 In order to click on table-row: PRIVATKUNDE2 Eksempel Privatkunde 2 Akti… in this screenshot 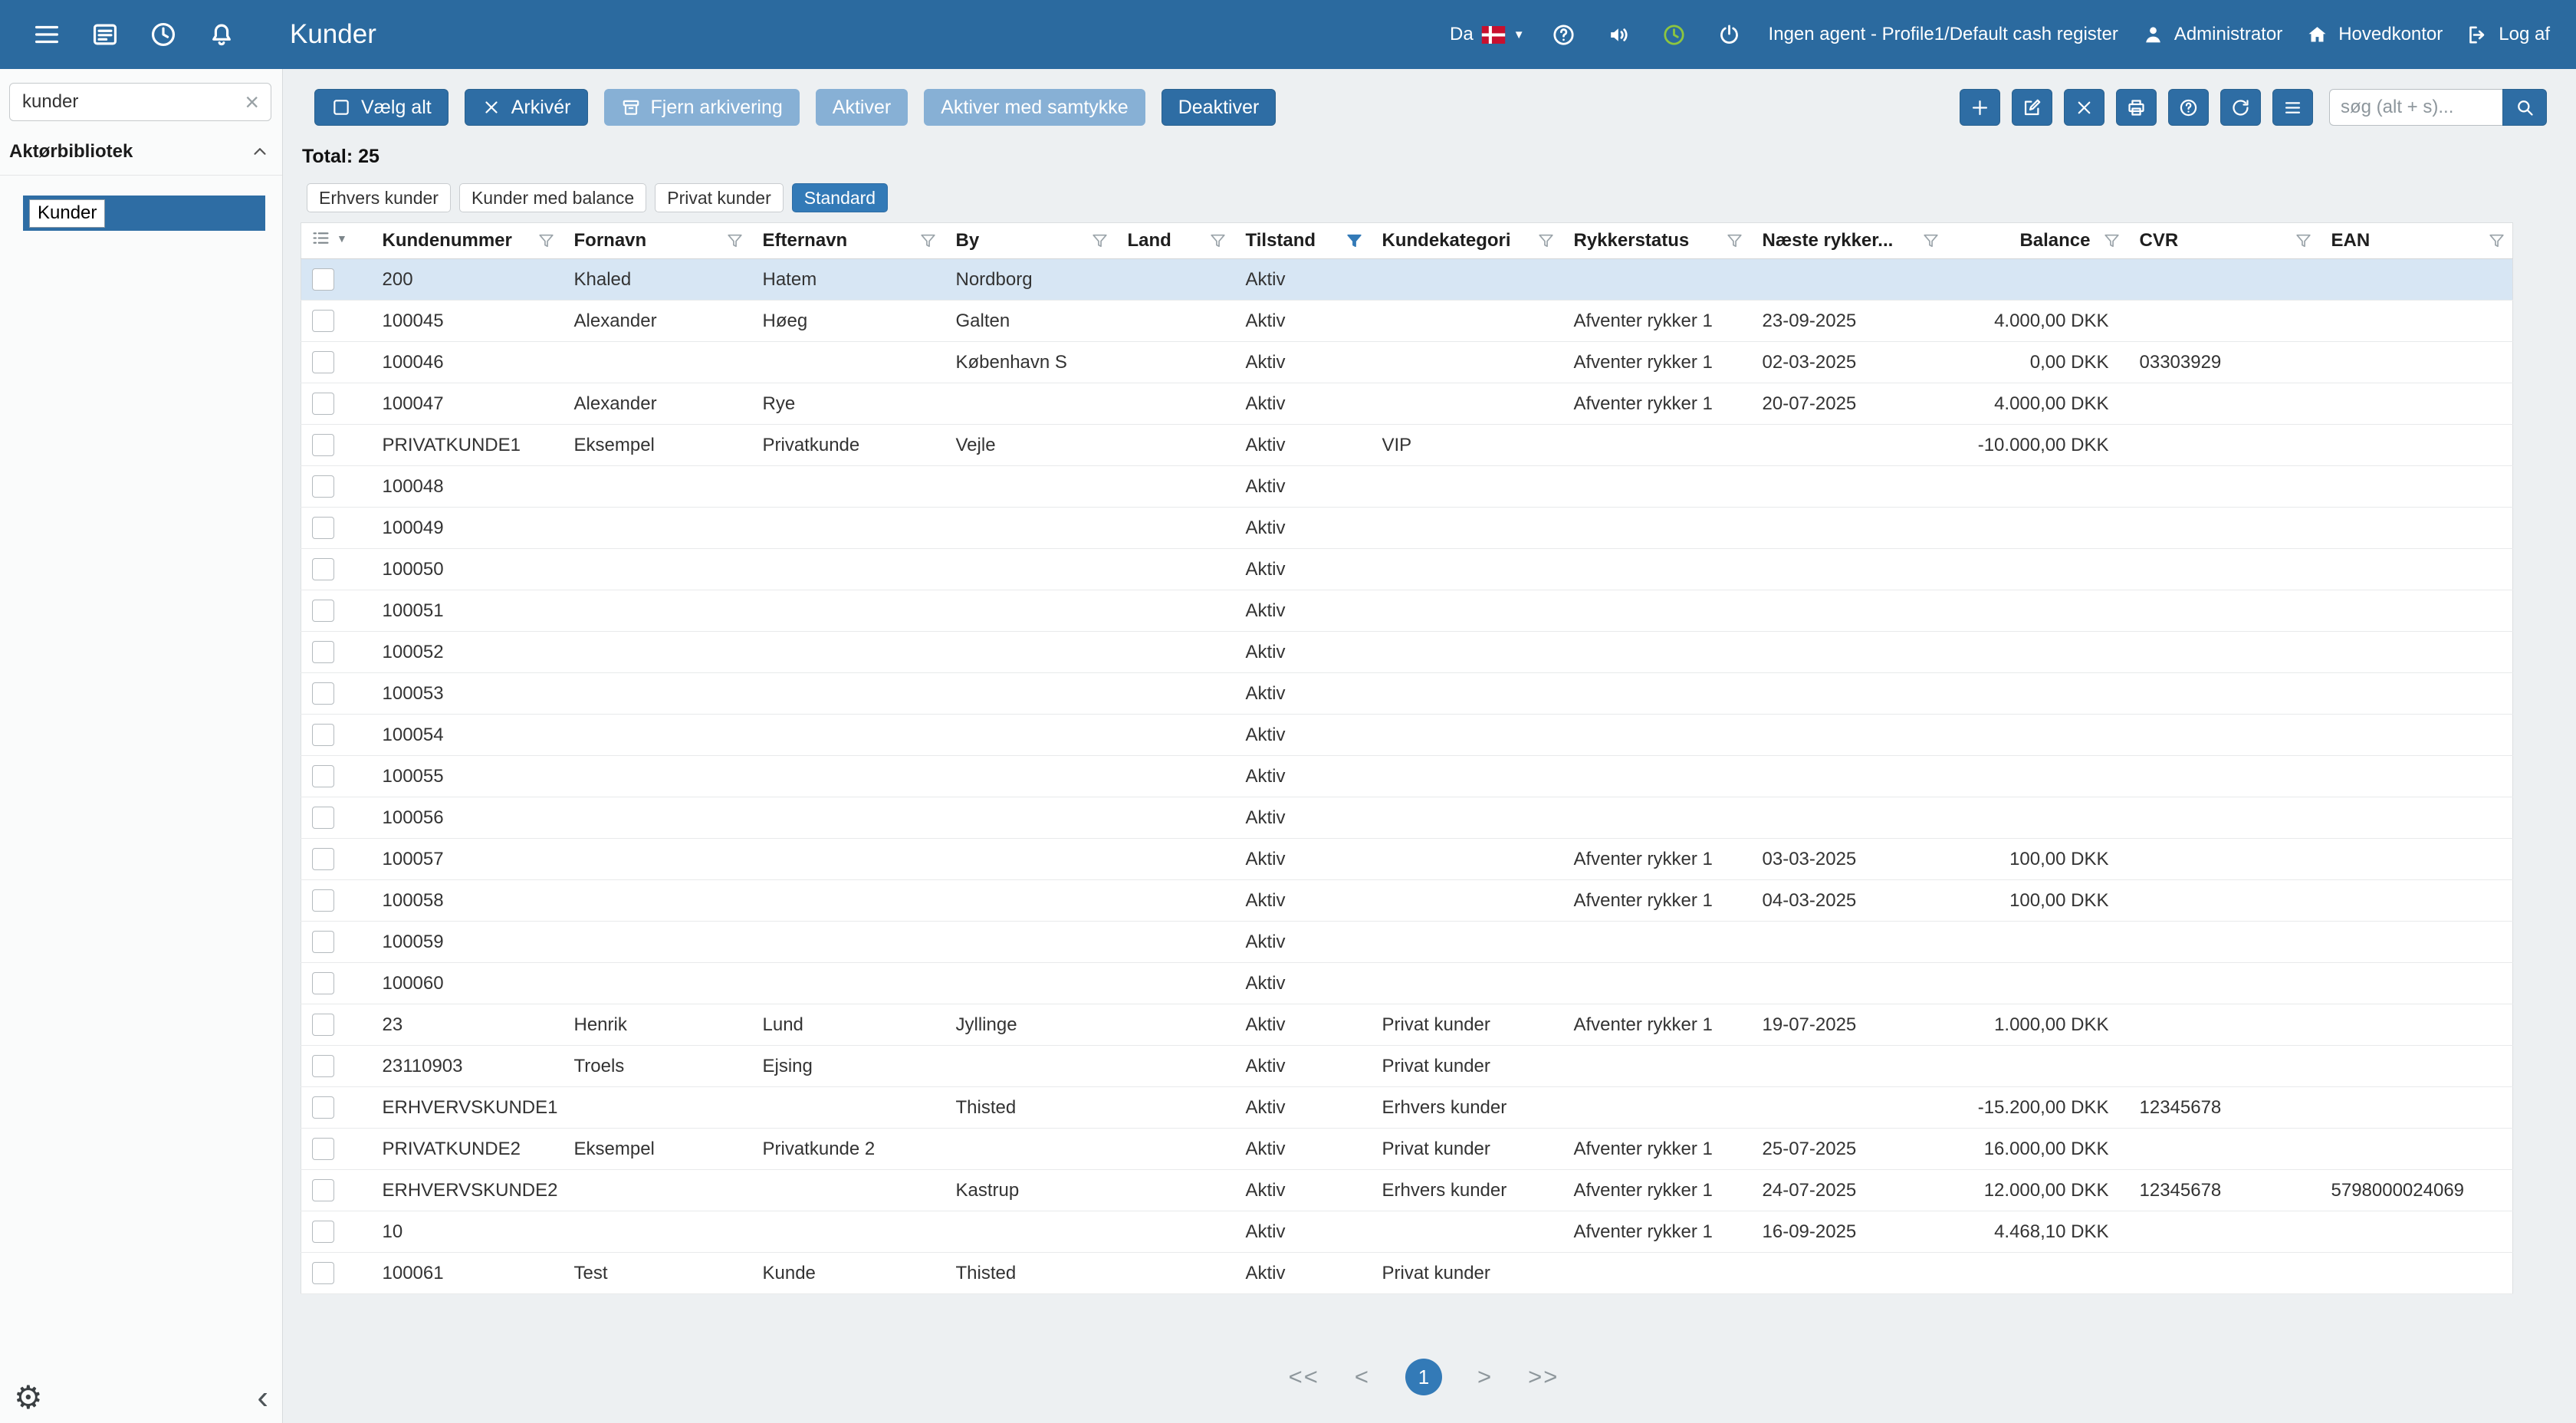, I will do `click(1407, 1149)`.